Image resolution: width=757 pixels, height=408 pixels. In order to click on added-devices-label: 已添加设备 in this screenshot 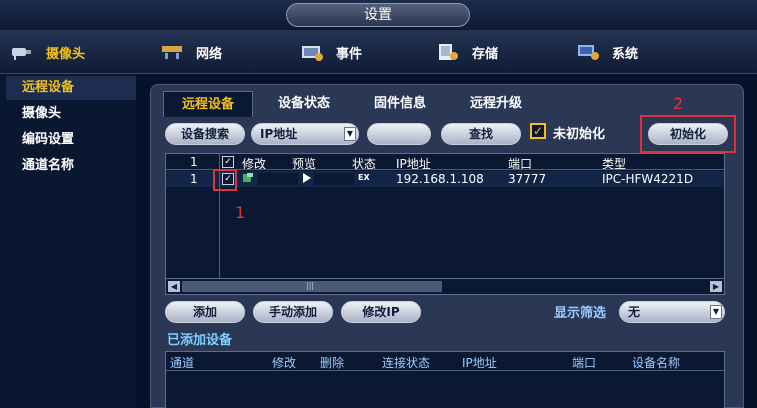, I will do `click(200, 340)`.